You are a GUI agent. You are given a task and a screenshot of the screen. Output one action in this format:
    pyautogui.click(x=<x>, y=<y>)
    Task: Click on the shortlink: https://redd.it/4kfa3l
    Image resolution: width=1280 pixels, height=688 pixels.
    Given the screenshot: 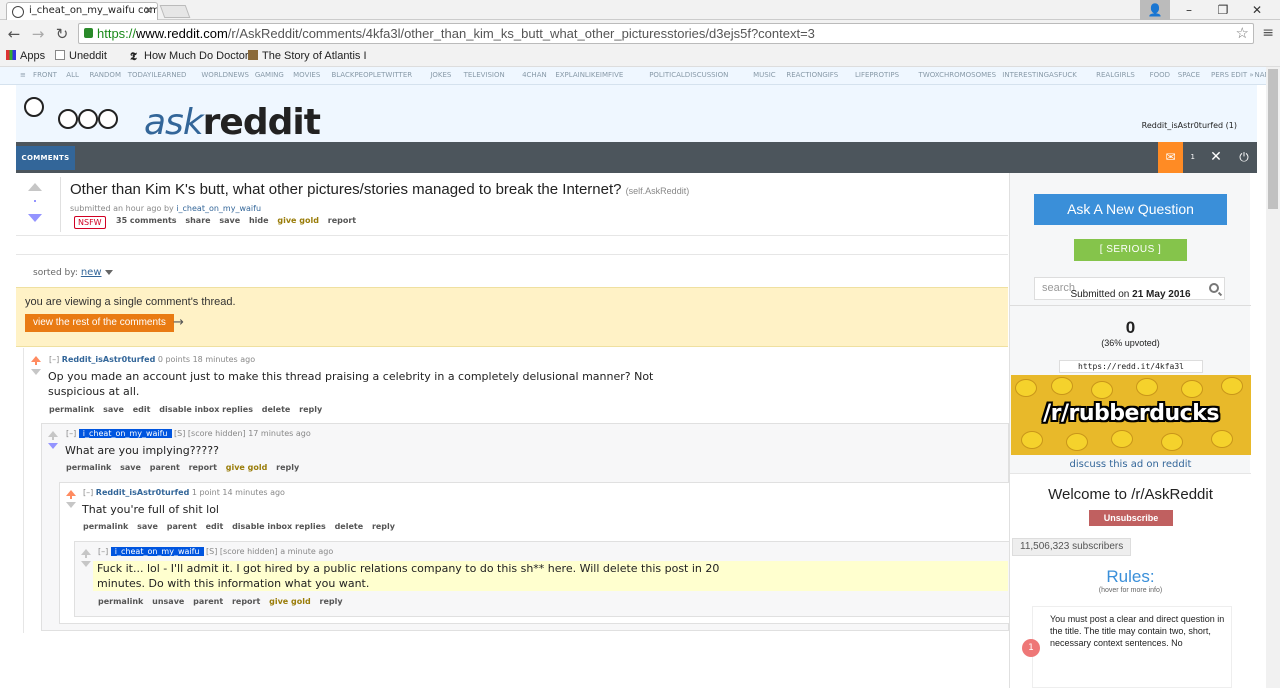 What is the action you would take?
    pyautogui.click(x=1131, y=366)
    